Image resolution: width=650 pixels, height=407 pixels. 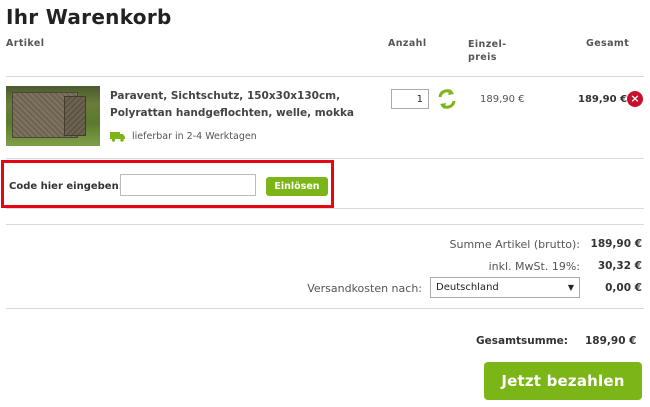 What do you see at coordinates (563, 381) in the screenshot?
I see `checkout-button: Jetzt bezahlen` at bounding box center [563, 381].